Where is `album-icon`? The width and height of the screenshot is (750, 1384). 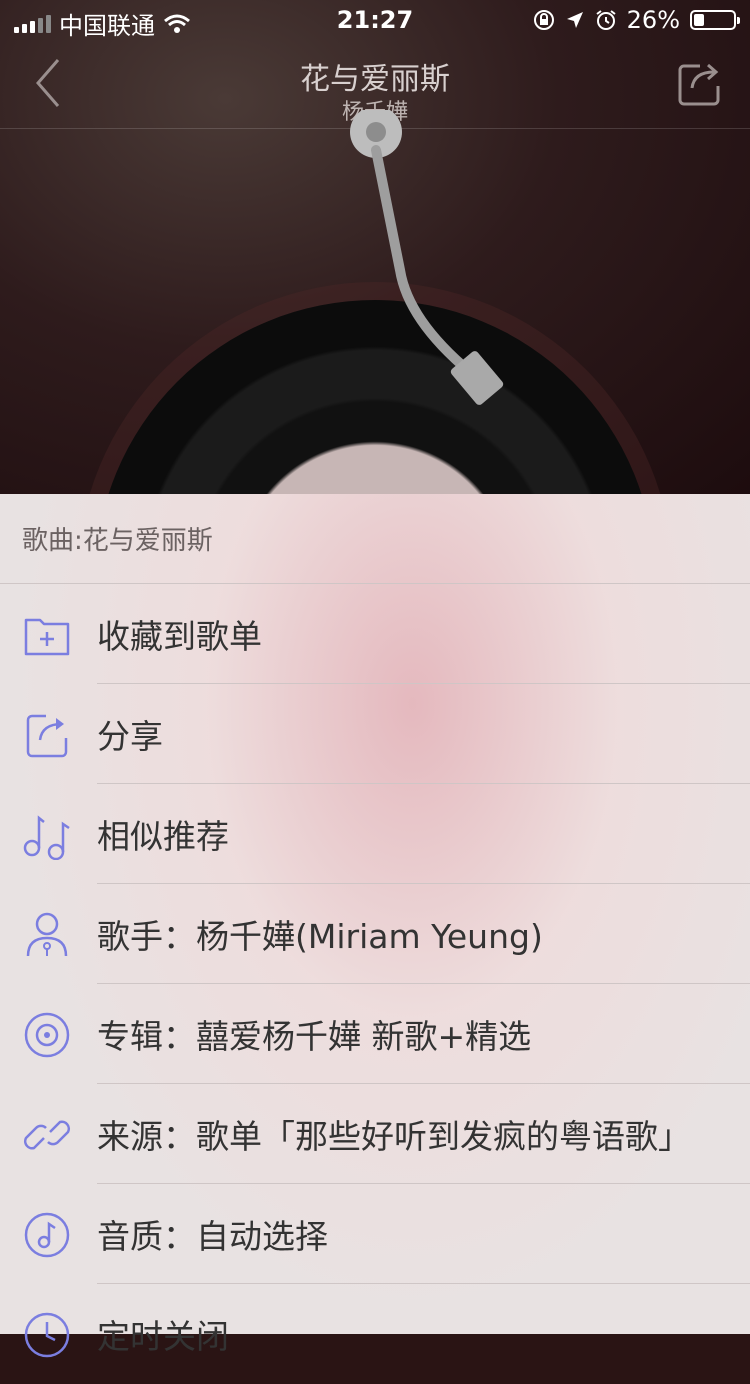
album-icon is located at coordinates (47, 1035).